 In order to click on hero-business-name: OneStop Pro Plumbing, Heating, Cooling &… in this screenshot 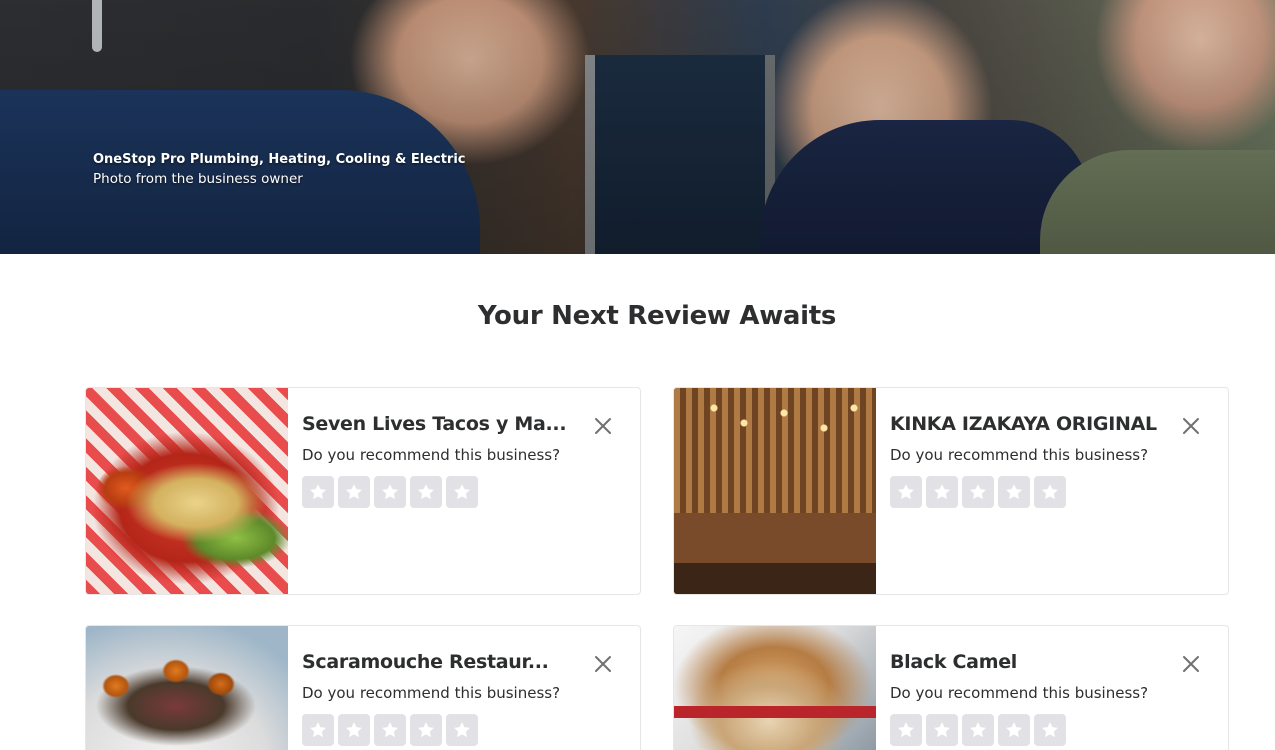, I will do `click(279, 160)`.